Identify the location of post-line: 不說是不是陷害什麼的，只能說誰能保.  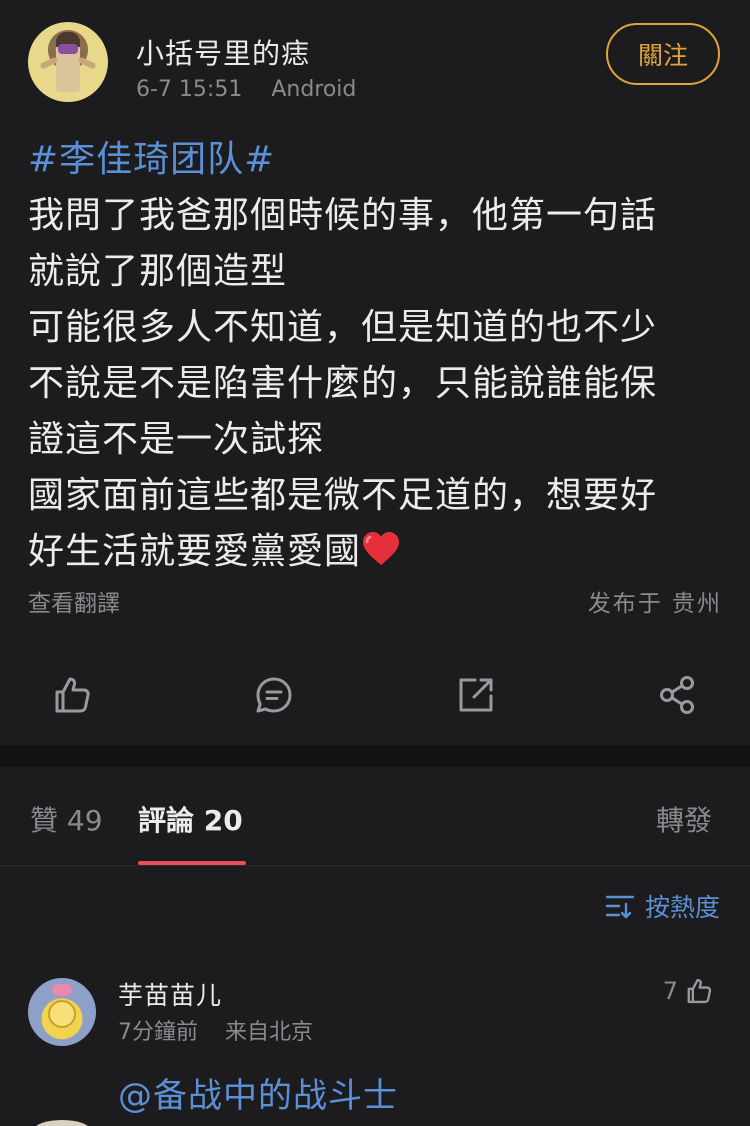
(343, 383).